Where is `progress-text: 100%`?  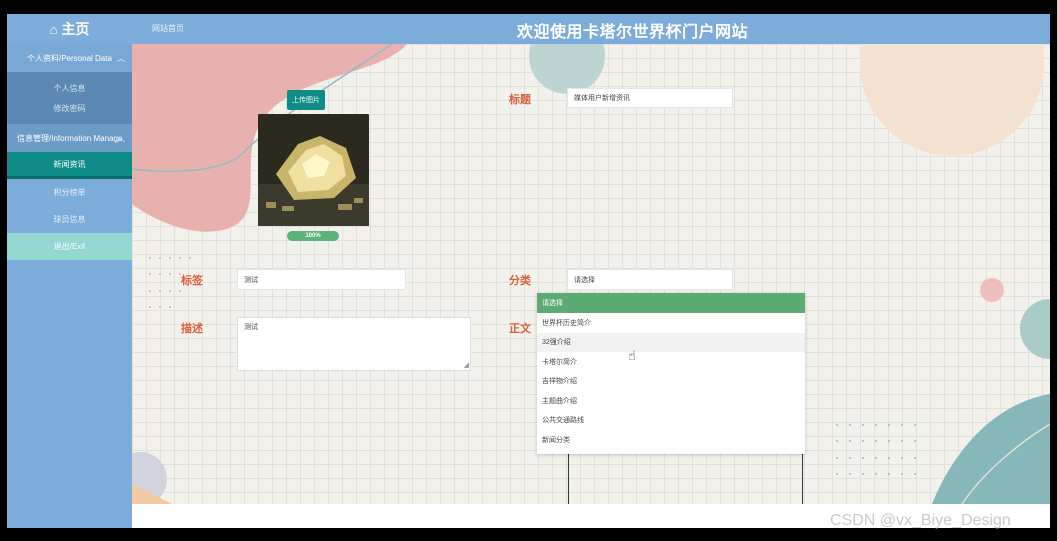
progress-text: 100% is located at coordinates (313, 236).